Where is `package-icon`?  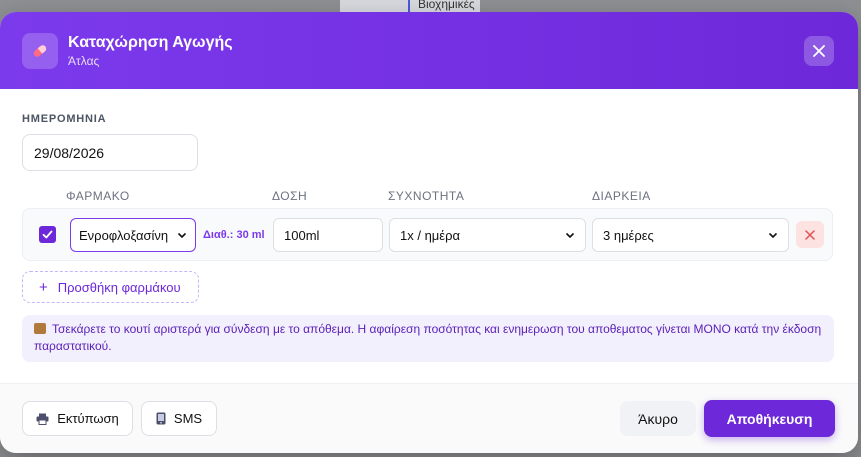 package-icon is located at coordinates (40, 328).